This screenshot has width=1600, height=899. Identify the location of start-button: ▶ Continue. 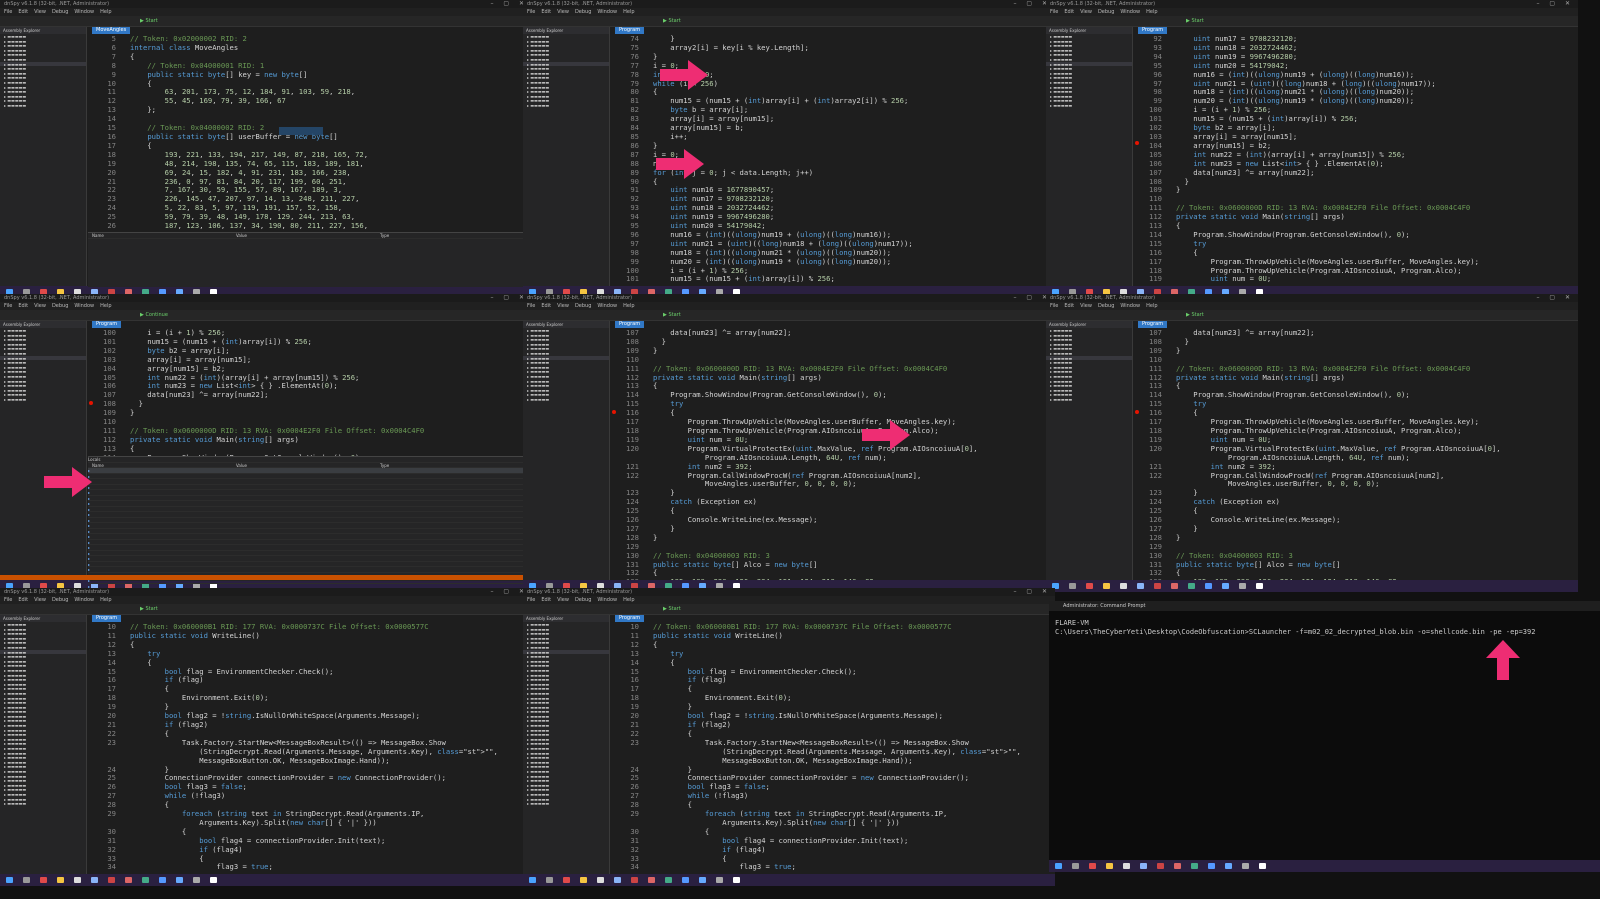
(154, 315).